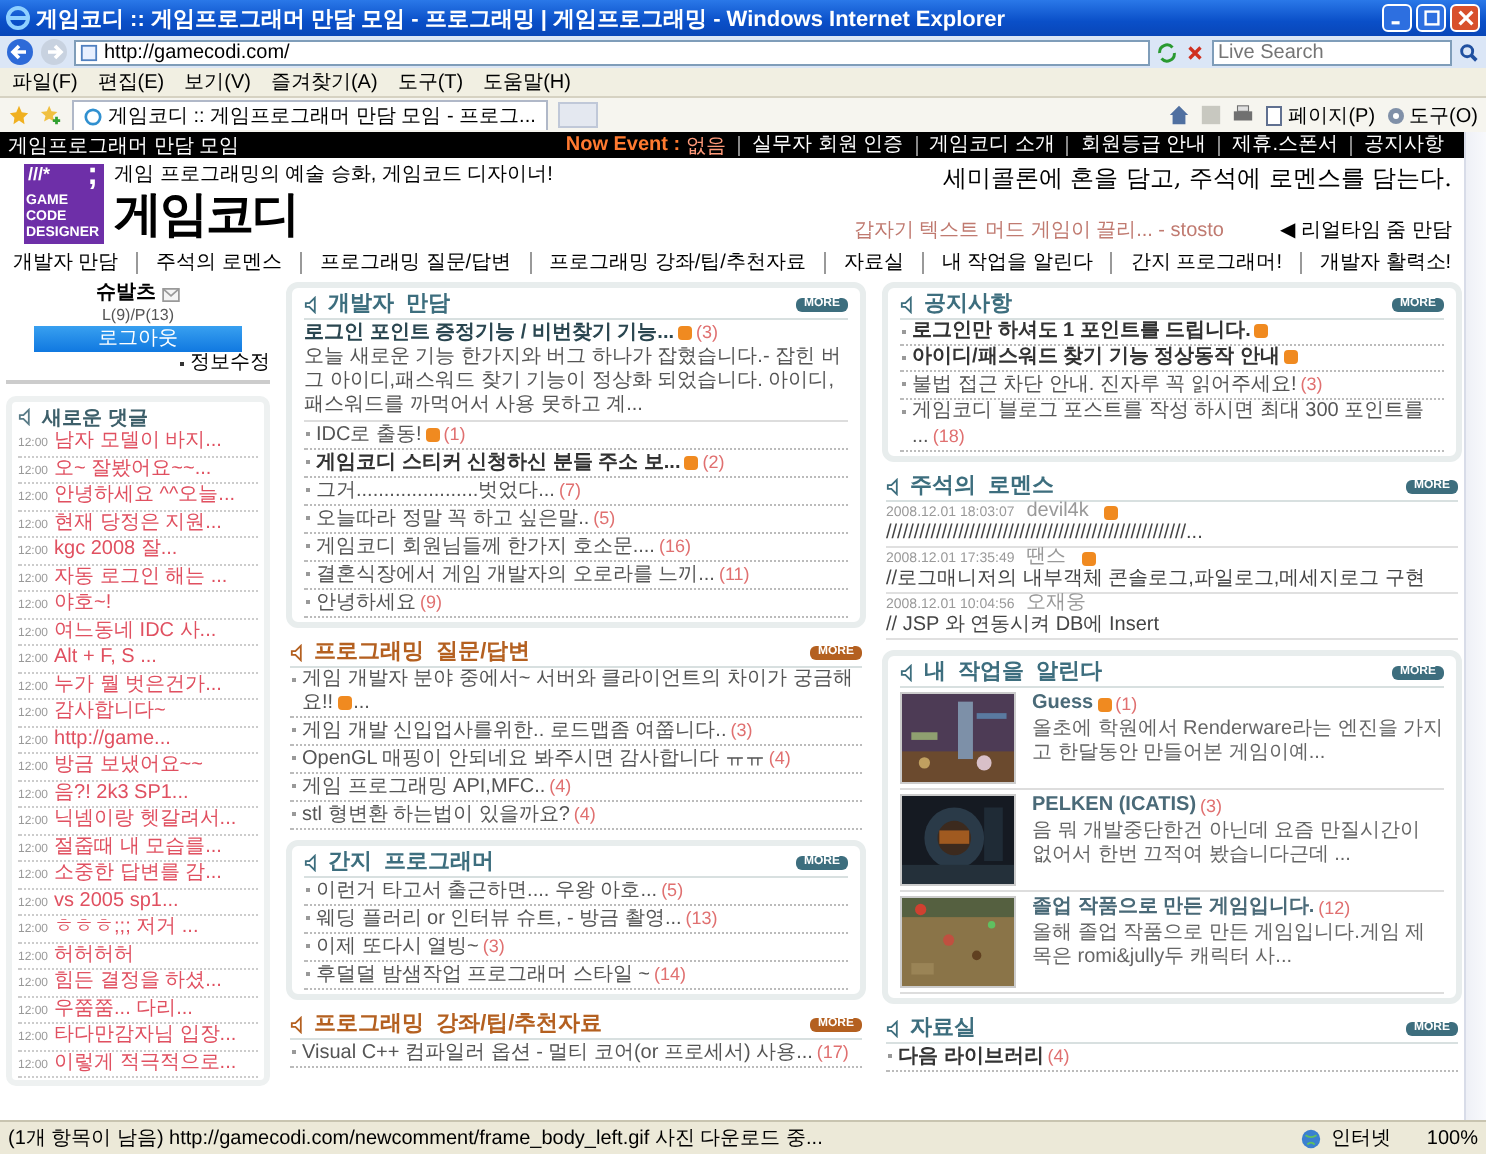  Describe the element at coordinates (1475, 626) in the screenshot. I see `scrollbar` at that location.